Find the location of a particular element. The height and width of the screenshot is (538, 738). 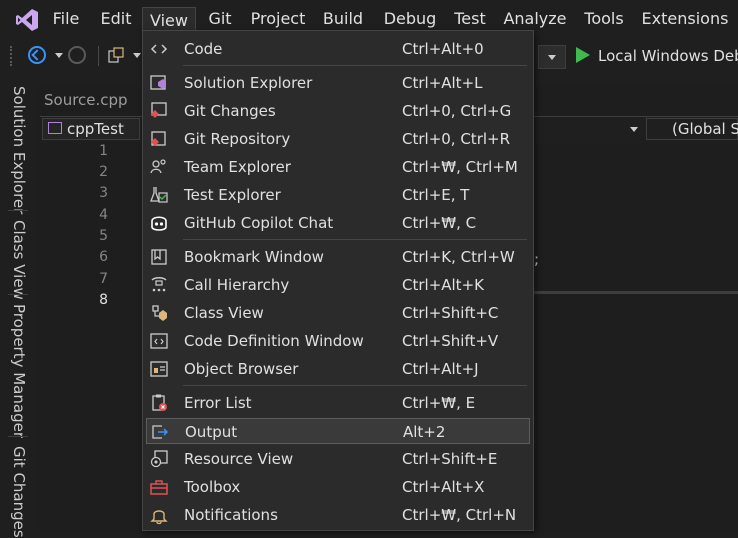

menu-item-git-repository: Git Repository Ctrl+0, Ctrl+R is located at coordinates (338, 139).